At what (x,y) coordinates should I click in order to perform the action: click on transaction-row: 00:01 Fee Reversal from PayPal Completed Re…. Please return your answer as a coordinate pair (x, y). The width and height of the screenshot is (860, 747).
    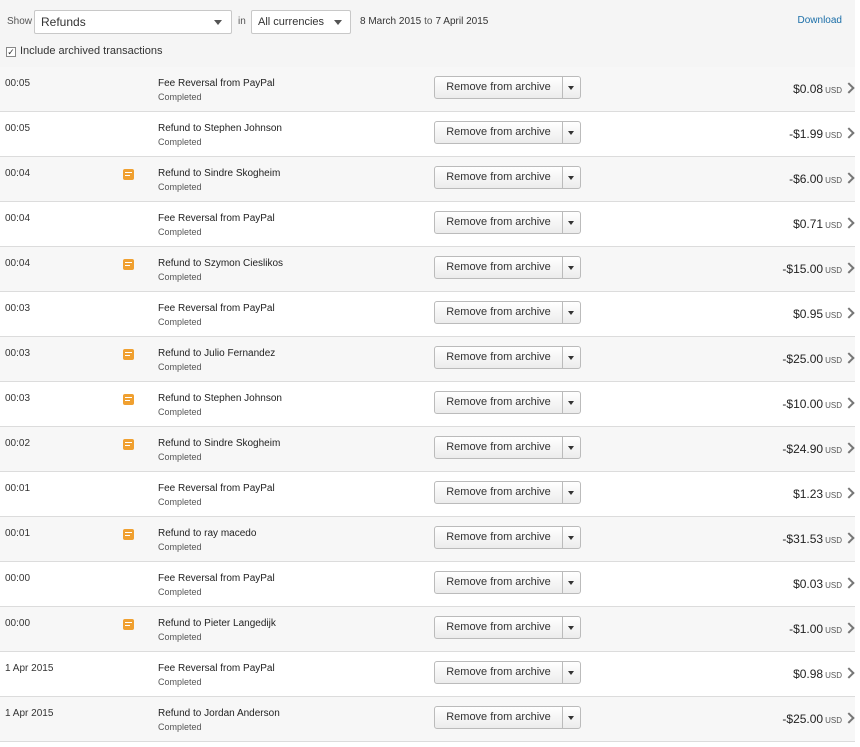
    Looking at the image, I should click on (427, 494).